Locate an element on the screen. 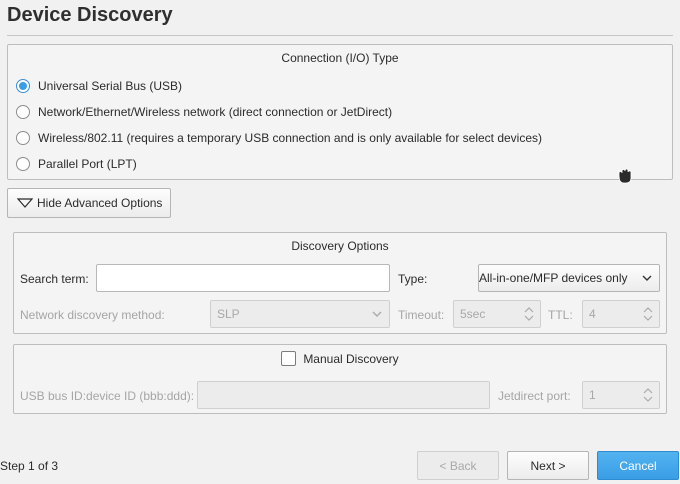 The height and width of the screenshot is (484, 680). next-button-label: Next > is located at coordinates (548, 465).